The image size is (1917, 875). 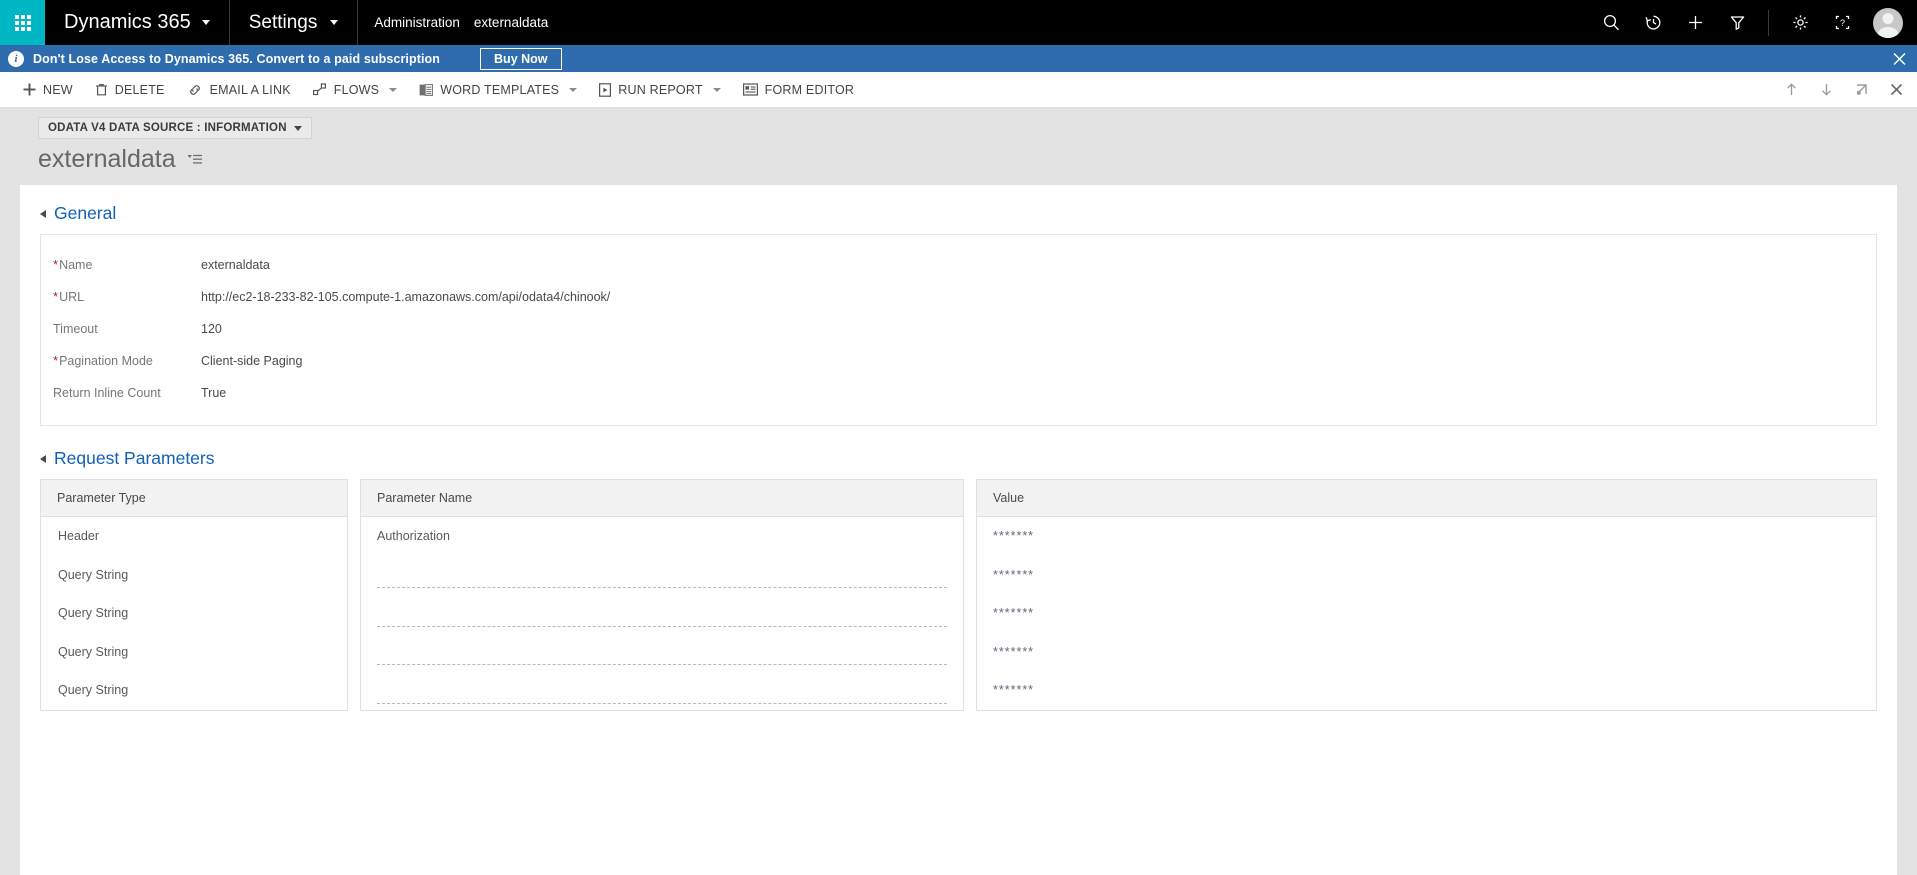 I want to click on flows-label: FLOWS, so click(x=356, y=89).